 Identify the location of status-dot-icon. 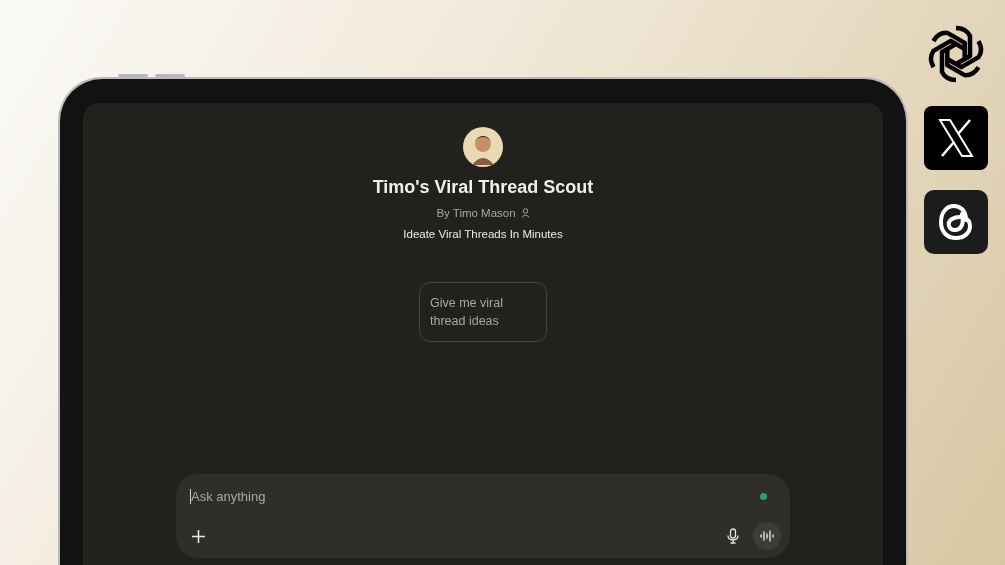
(763, 496).